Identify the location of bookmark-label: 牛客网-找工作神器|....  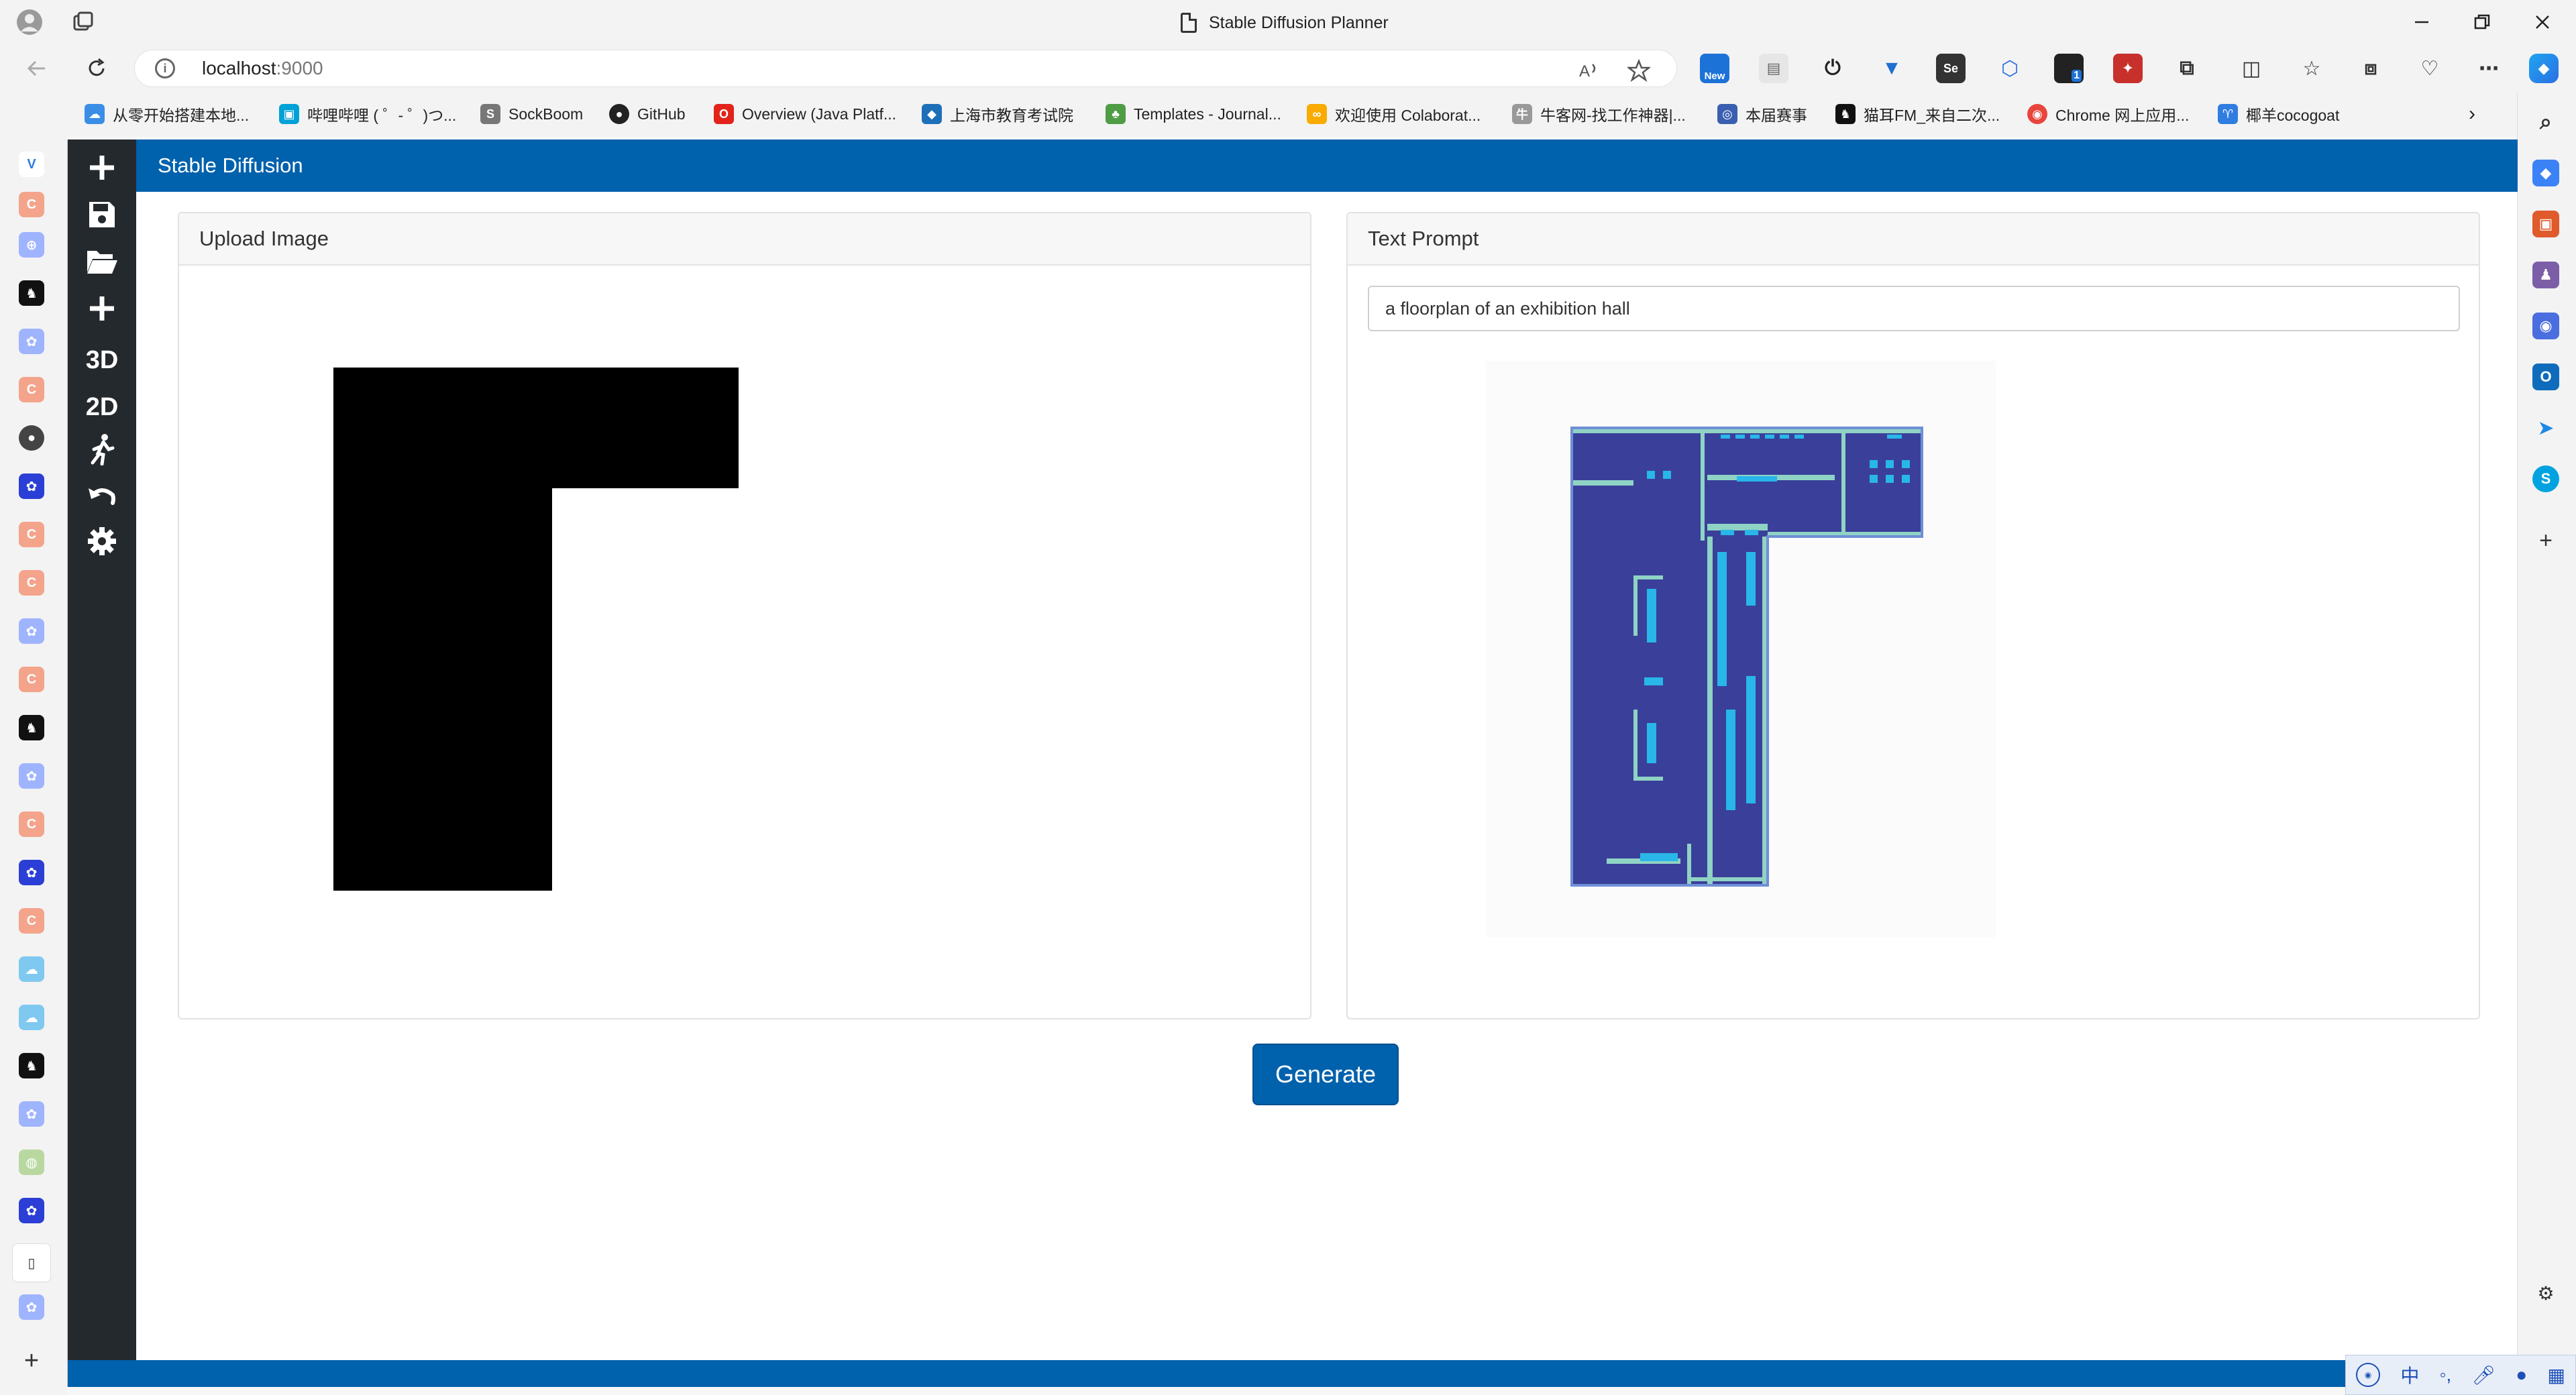
(1613, 115).